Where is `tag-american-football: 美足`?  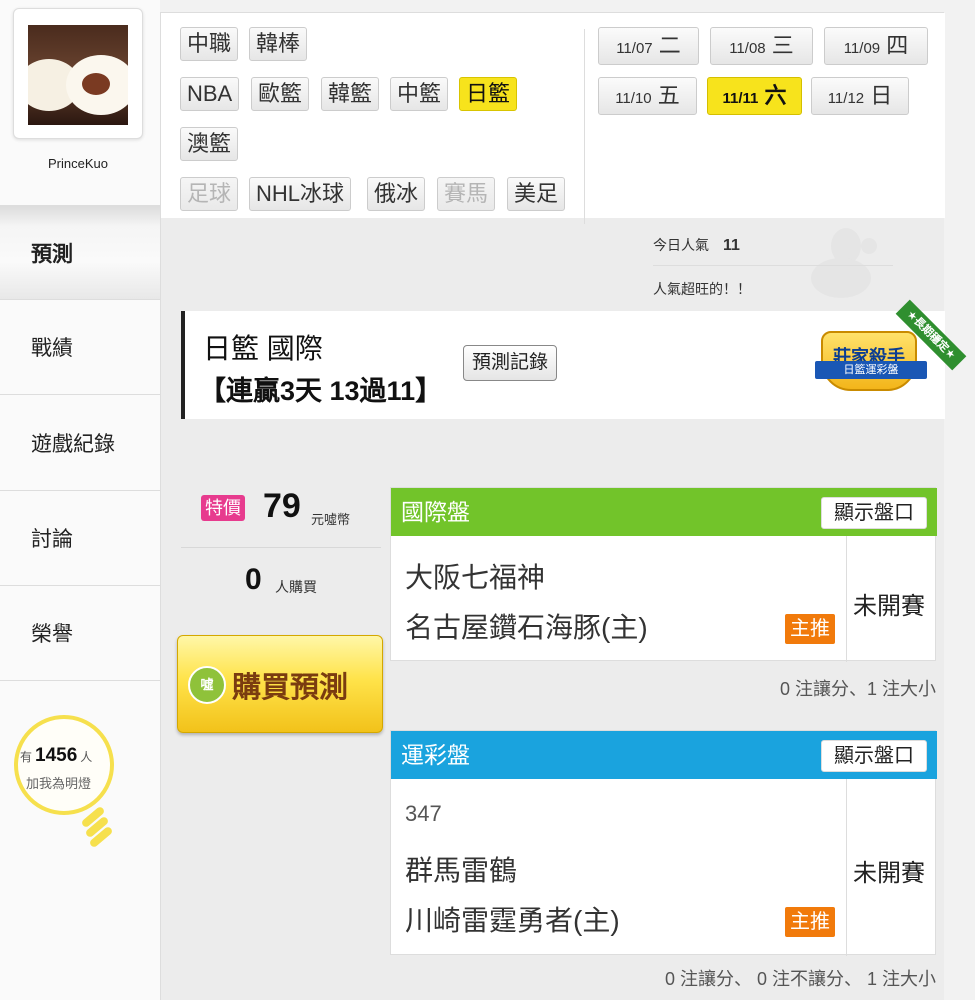 tag-american-football: 美足 is located at coordinates (536, 194).